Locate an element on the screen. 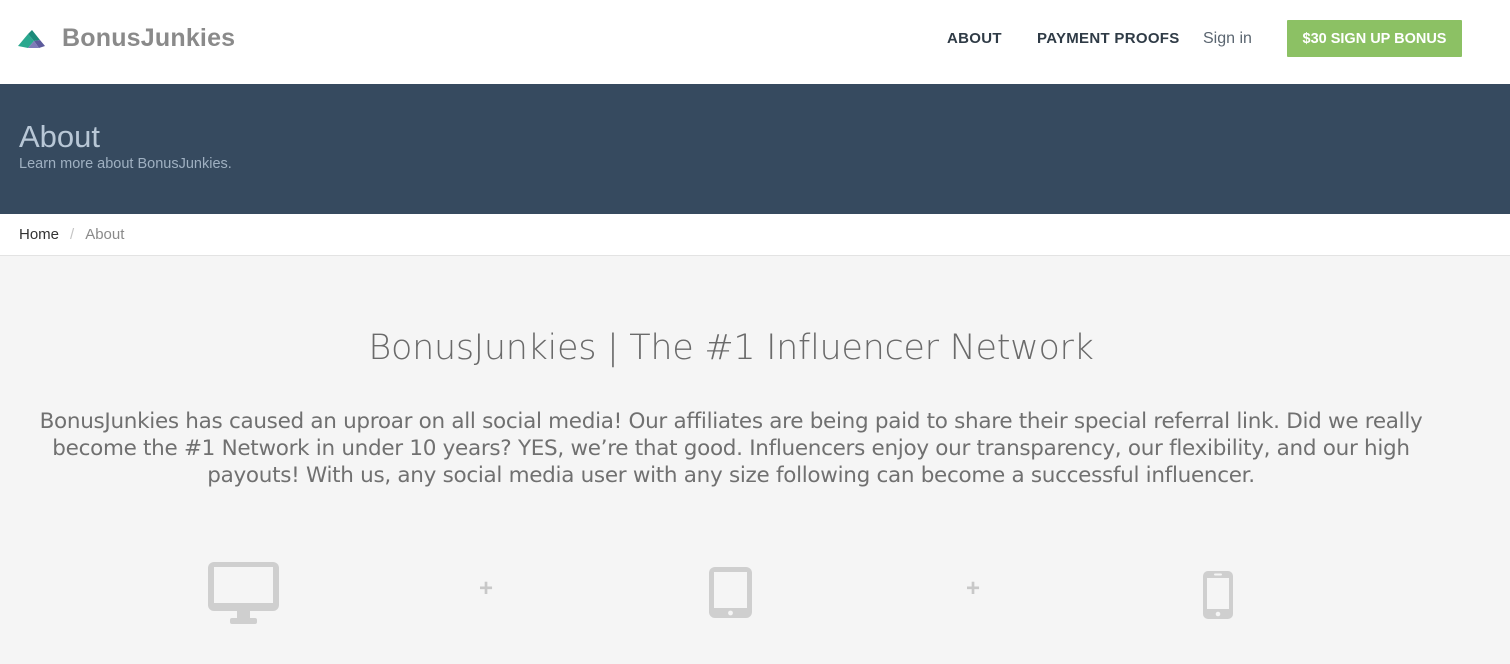 Image resolution: width=1510 pixels, height=664 pixels. brand-link: BonusJunkies is located at coordinates (126, 38).